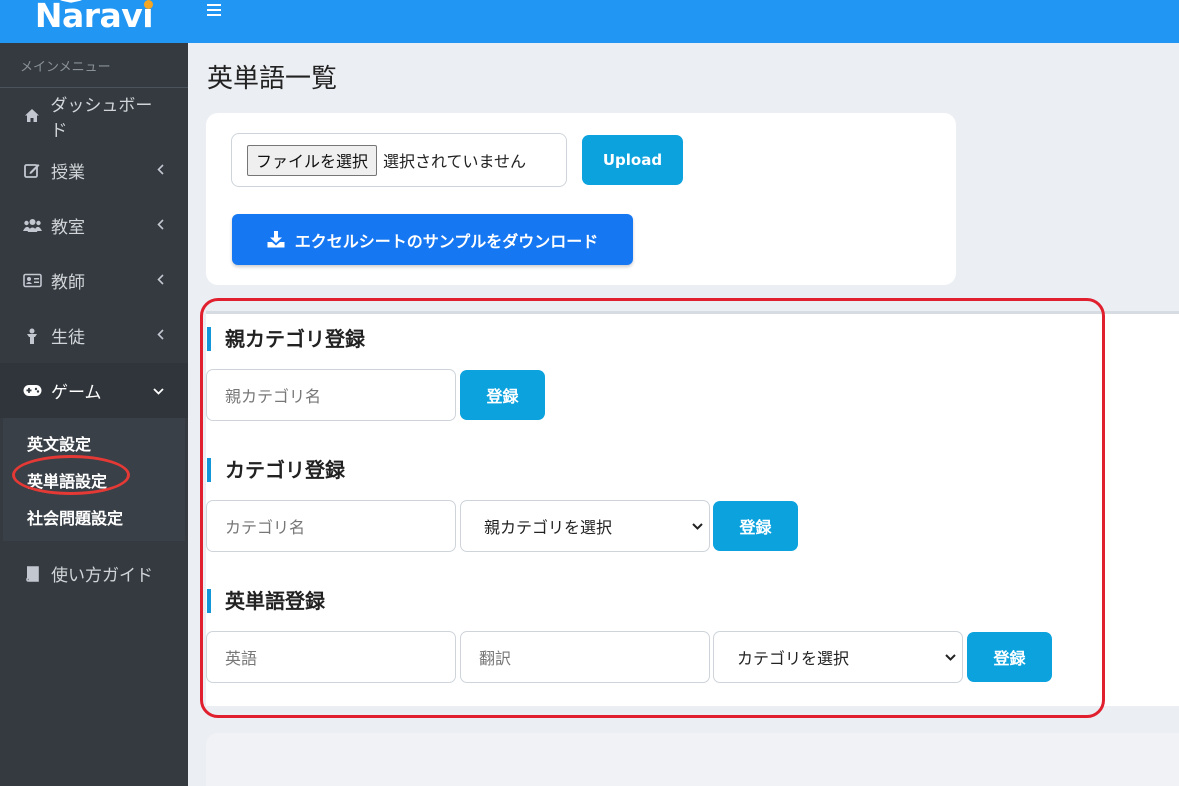  I want to click on brand-dot-icon, so click(148, 4).